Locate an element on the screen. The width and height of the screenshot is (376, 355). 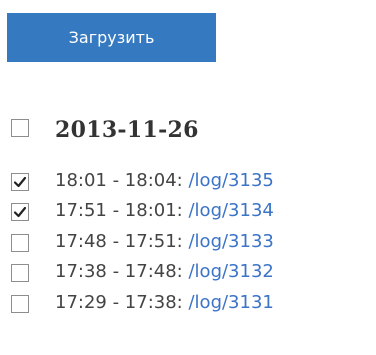
upload-button-label: Загрузить is located at coordinates (111, 37).